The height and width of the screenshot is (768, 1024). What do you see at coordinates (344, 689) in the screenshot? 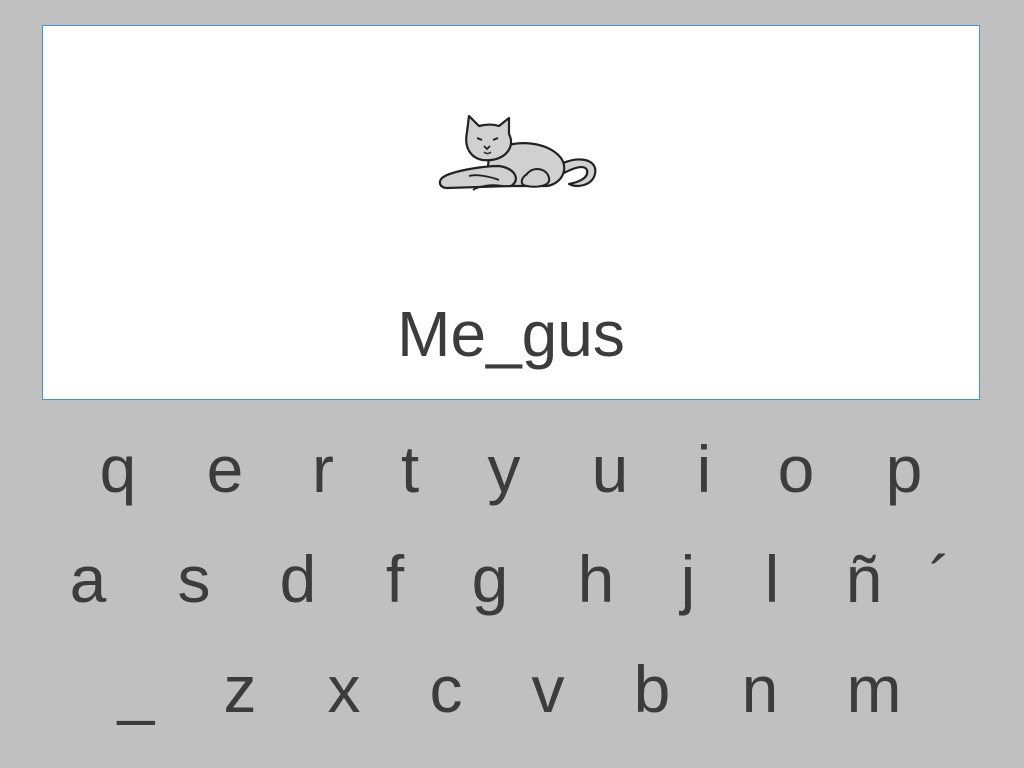
I see `key-x: x` at bounding box center [344, 689].